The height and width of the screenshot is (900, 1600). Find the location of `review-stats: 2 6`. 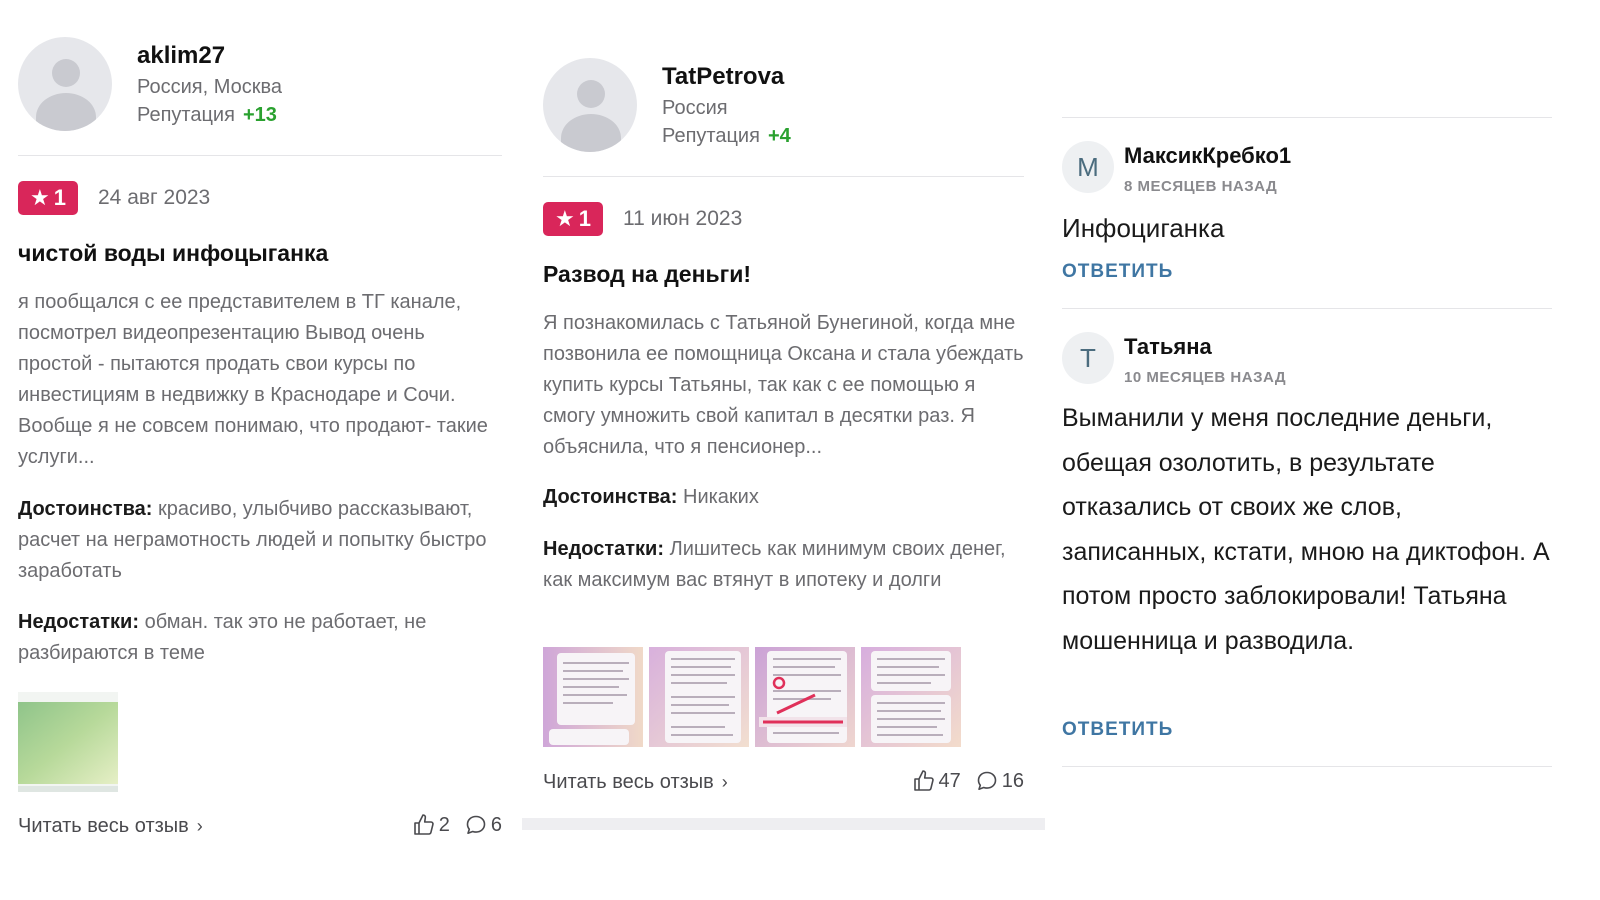

review-stats: 2 6 is located at coordinates (457, 825).